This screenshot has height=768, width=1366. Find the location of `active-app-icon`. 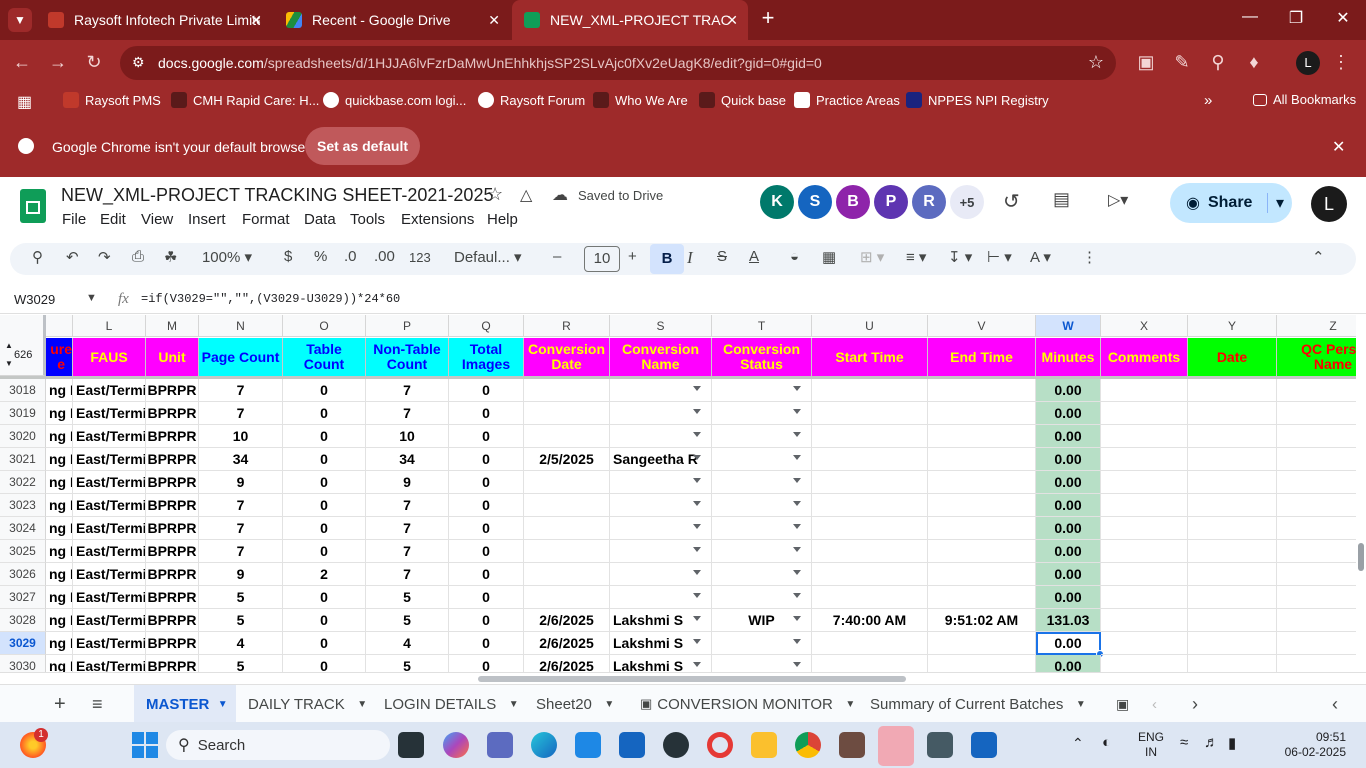

active-app-icon is located at coordinates (896, 746).